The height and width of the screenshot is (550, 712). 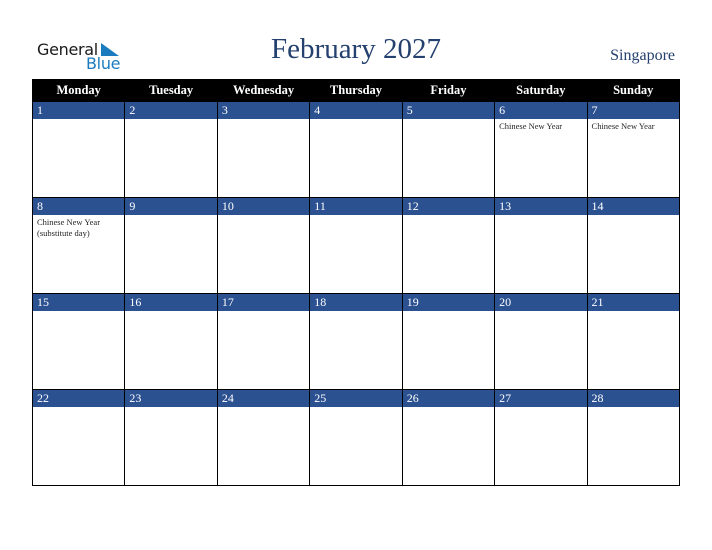 I want to click on day-number: 8, so click(x=79, y=206).